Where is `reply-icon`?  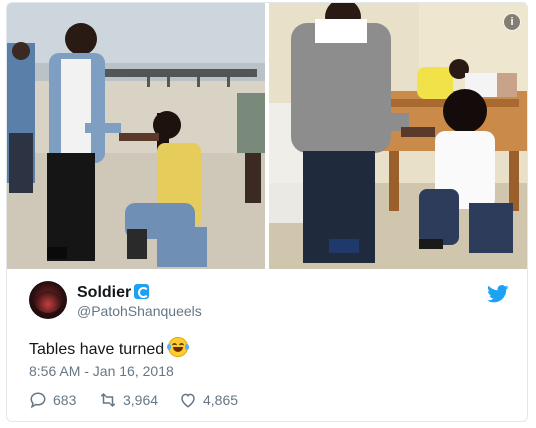 reply-icon is located at coordinates (38, 400).